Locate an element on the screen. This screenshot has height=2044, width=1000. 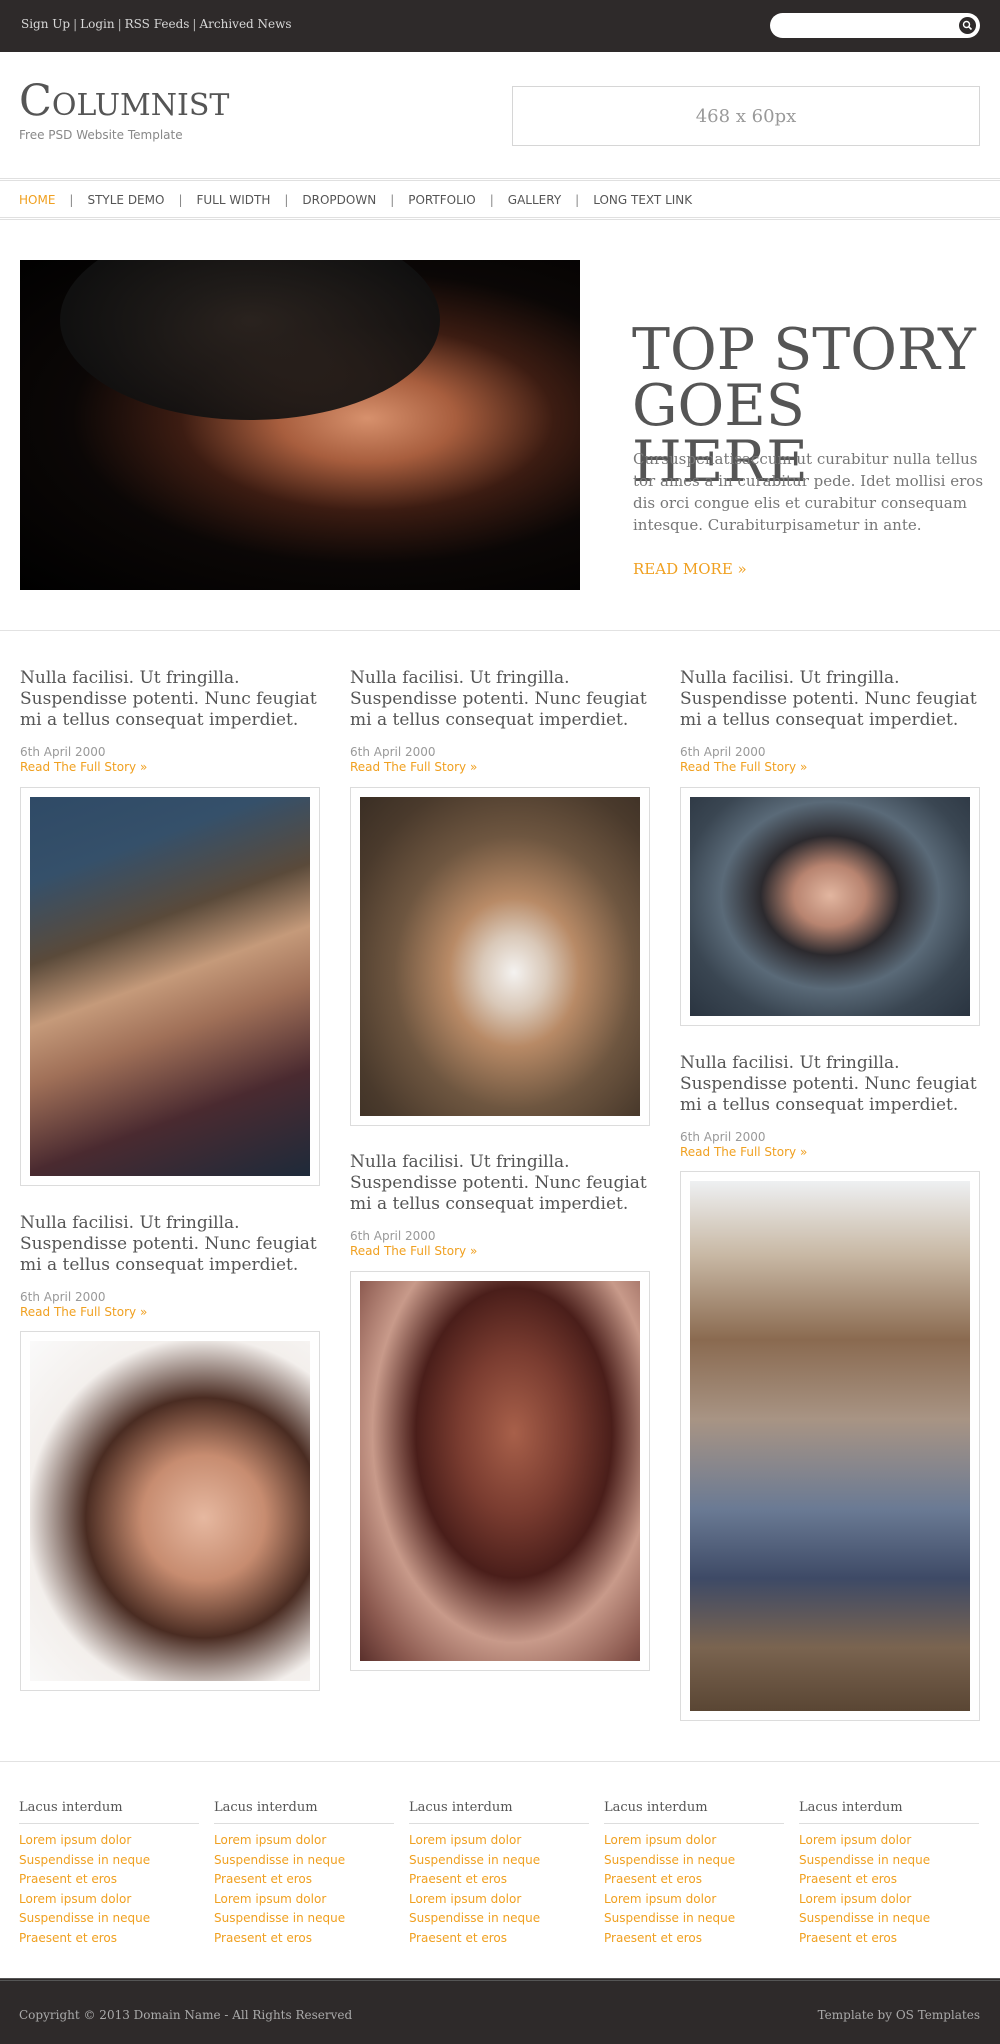
search-icon is located at coordinates (967, 25).